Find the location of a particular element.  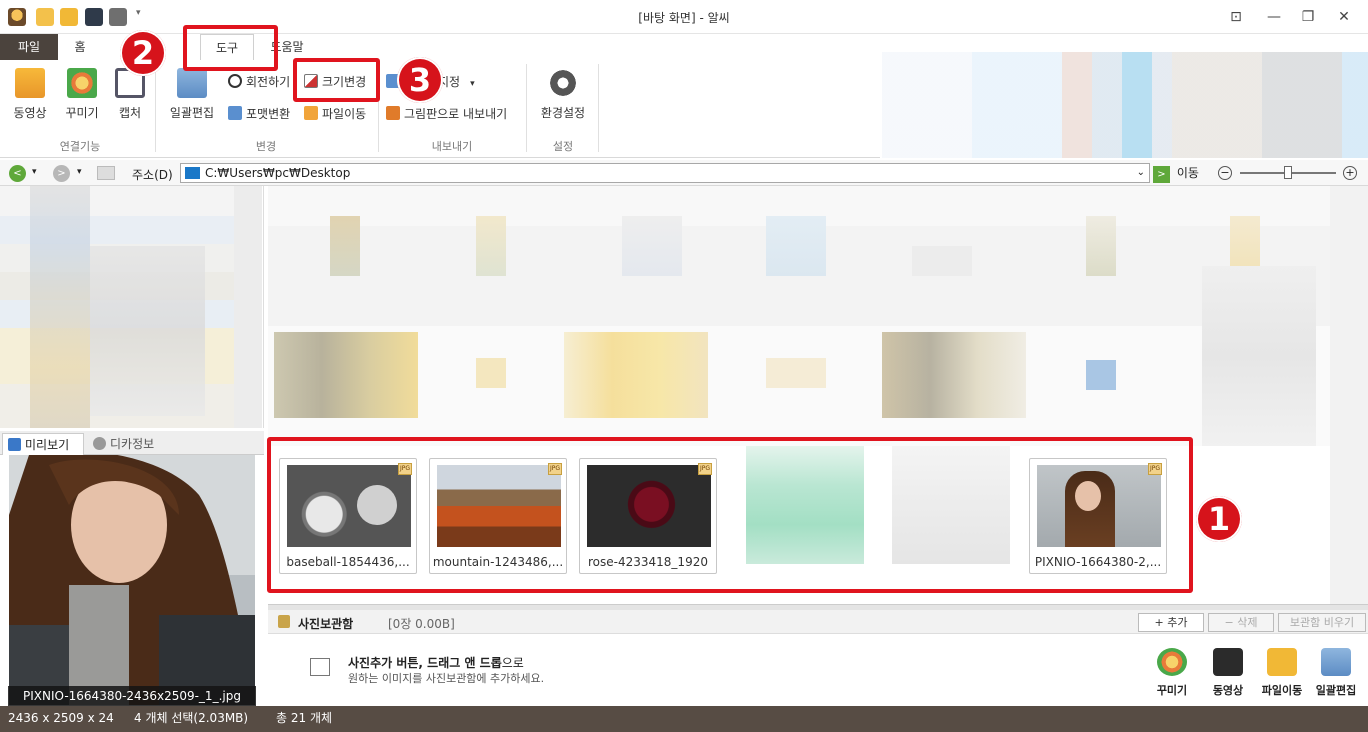

address-dropdown-icon: ⌄ is located at coordinates (1141, 173).